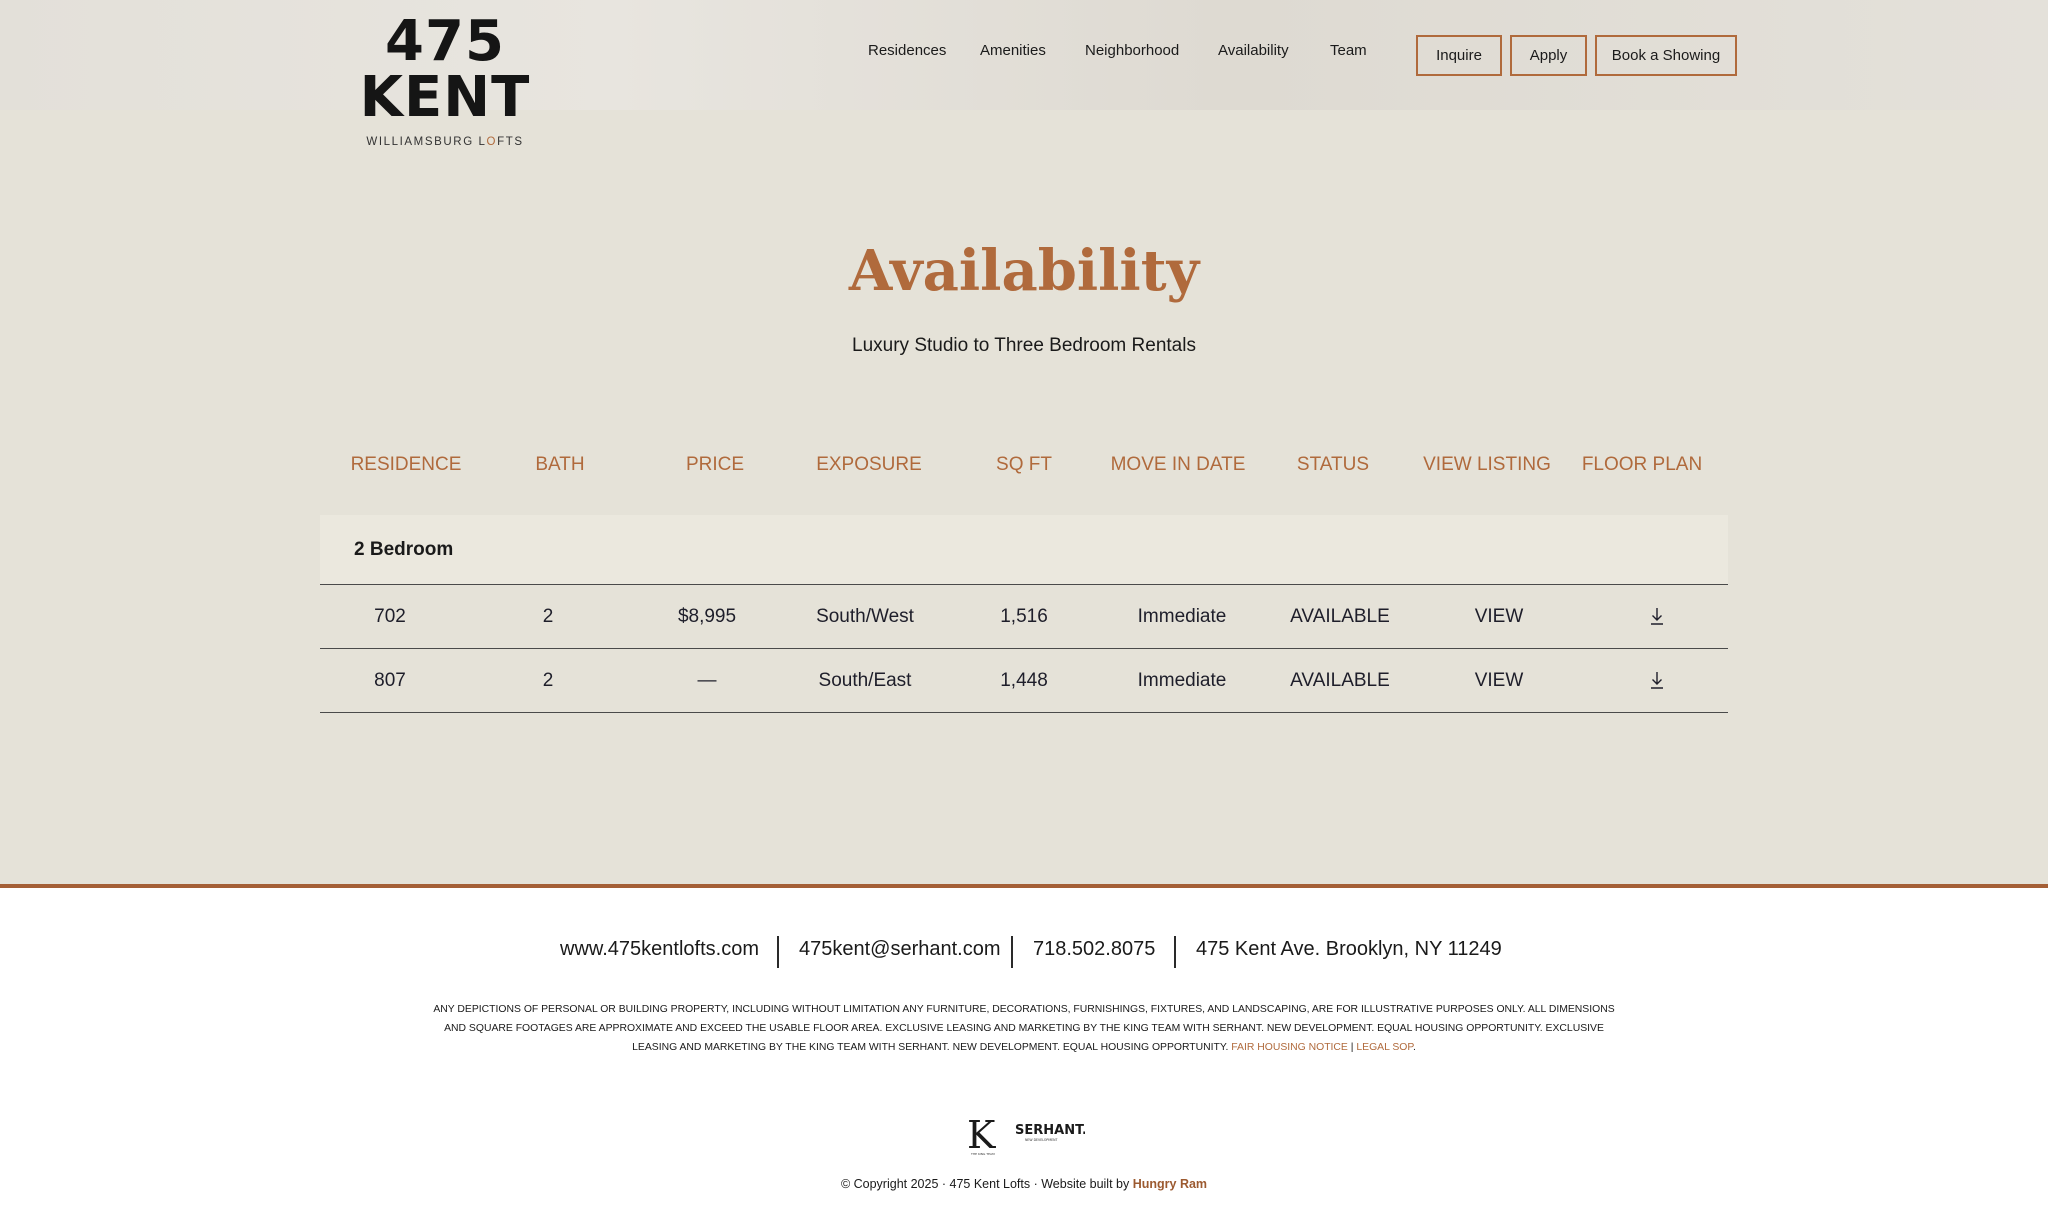 Image resolution: width=2048 pixels, height=1232 pixels. I want to click on cell-residence: 702, so click(390, 616).